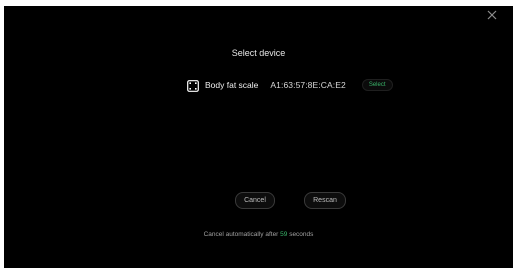  Describe the element at coordinates (258, 53) in the screenshot. I see `dialog-title: Select device` at that location.